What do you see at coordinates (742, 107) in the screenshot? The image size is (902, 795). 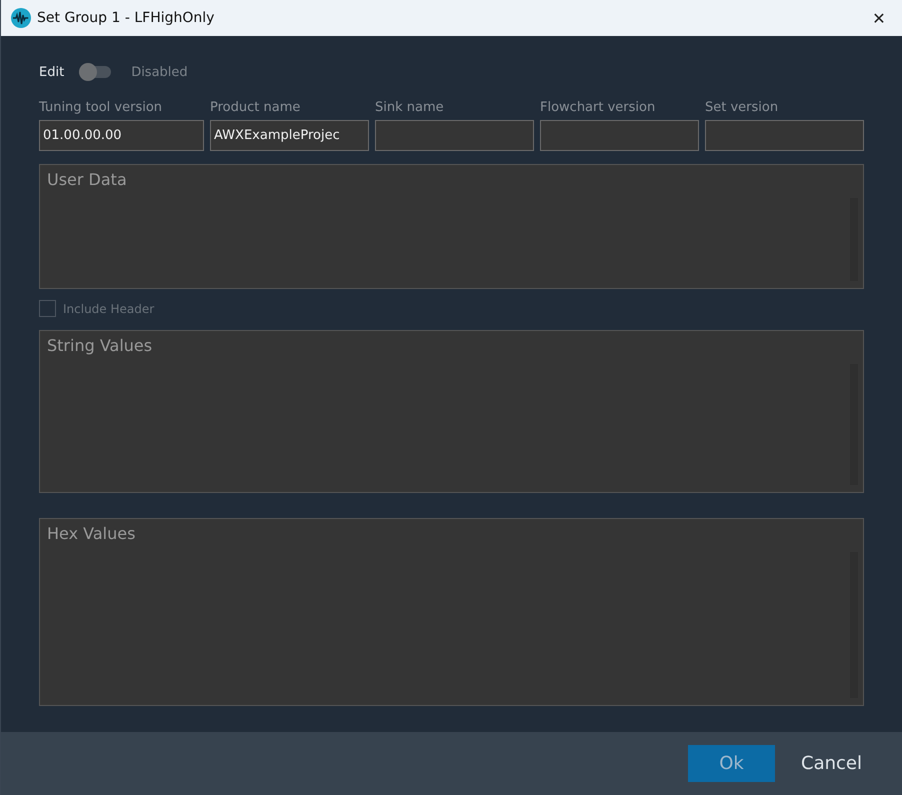 I see `field-label: Set version` at bounding box center [742, 107].